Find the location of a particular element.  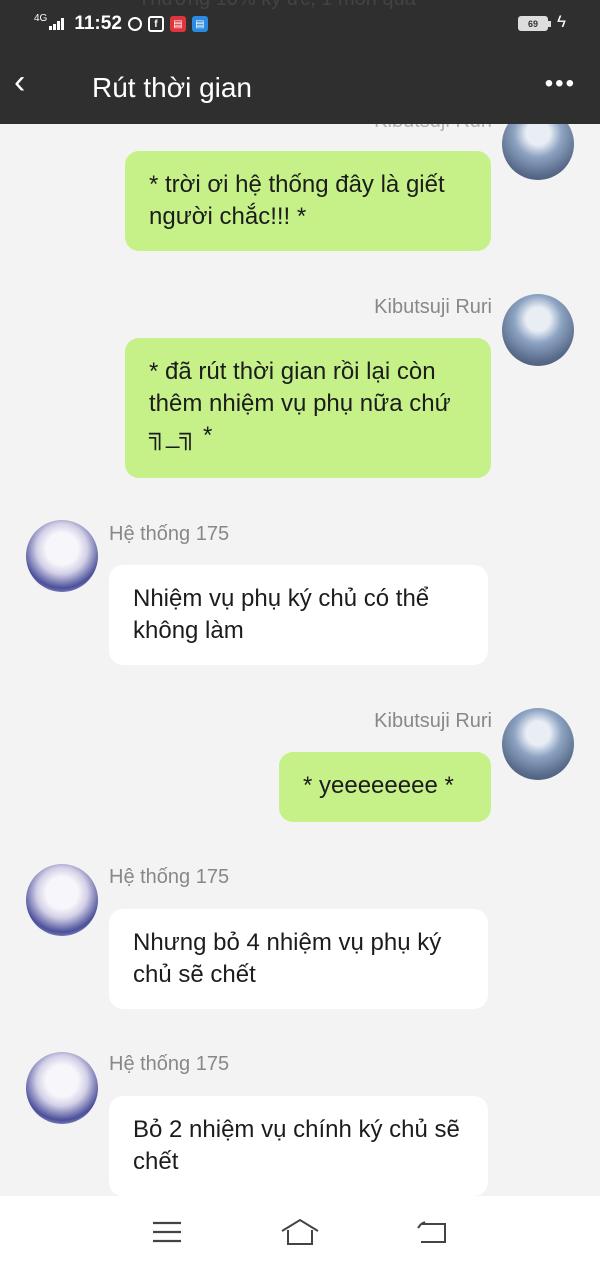

charging-icon: ϟ is located at coordinates (561, 21).